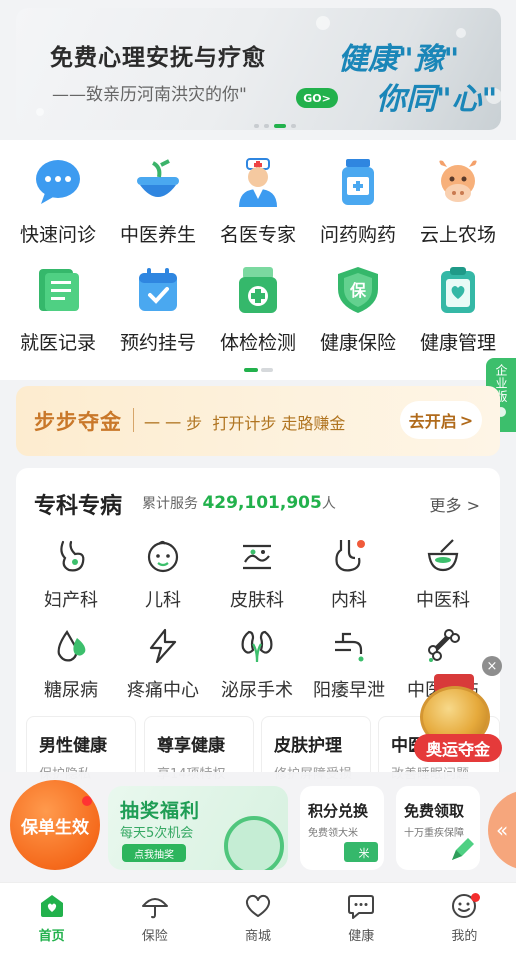  Describe the element at coordinates (357, 235) in the screenshot. I see `service-label: 问药购药` at that location.